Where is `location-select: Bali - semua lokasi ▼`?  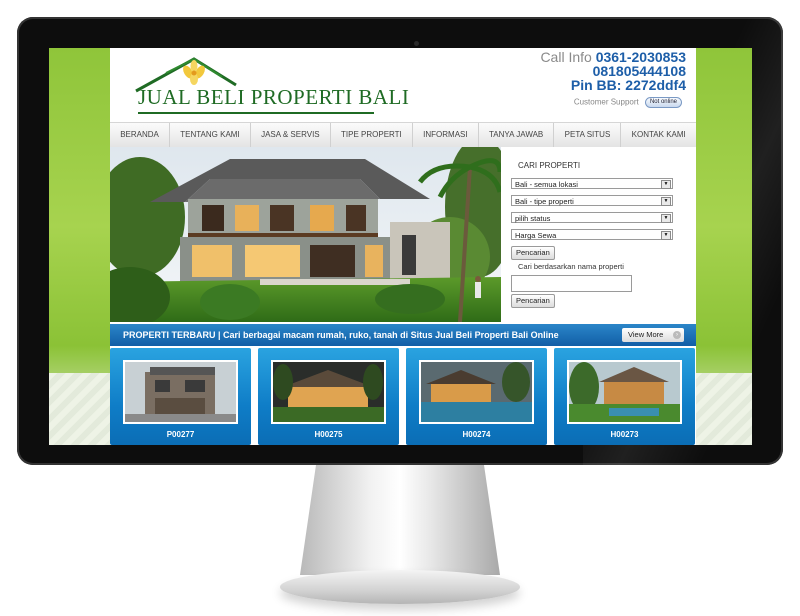
location-select: Bali - semua lokasi ▼ is located at coordinates (592, 183).